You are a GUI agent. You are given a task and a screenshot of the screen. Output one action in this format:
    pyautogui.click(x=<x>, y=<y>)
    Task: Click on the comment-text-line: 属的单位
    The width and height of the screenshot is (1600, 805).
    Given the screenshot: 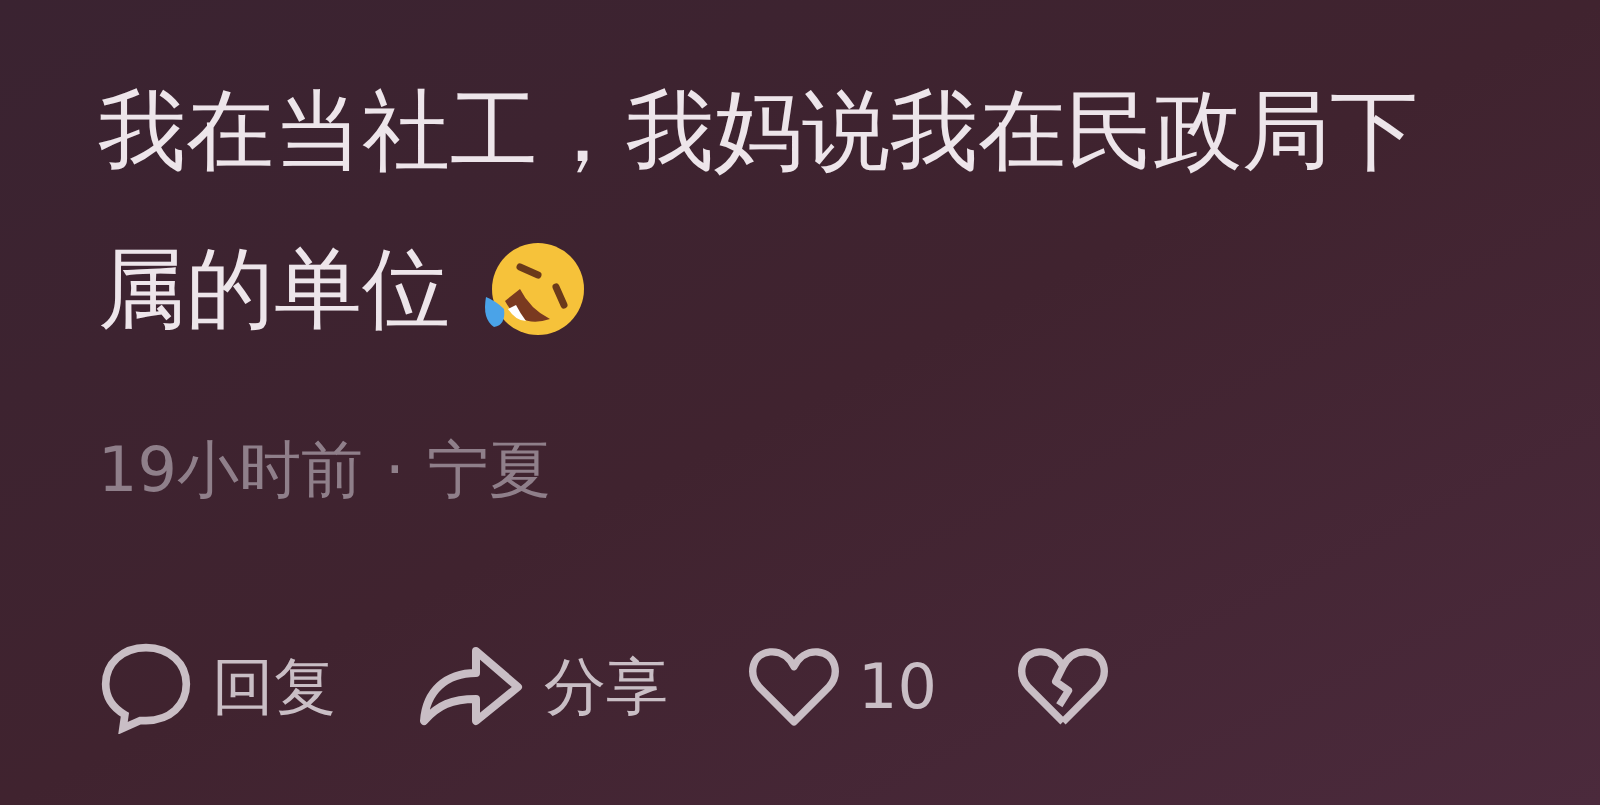 What is the action you would take?
    pyautogui.click(x=274, y=289)
    